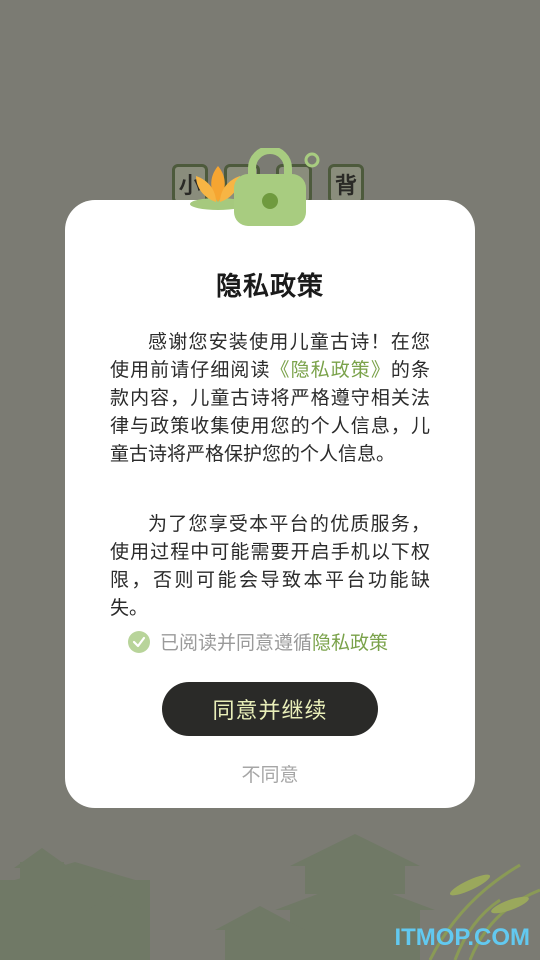  What do you see at coordinates (277, 187) in the screenshot?
I see `lock-icon` at bounding box center [277, 187].